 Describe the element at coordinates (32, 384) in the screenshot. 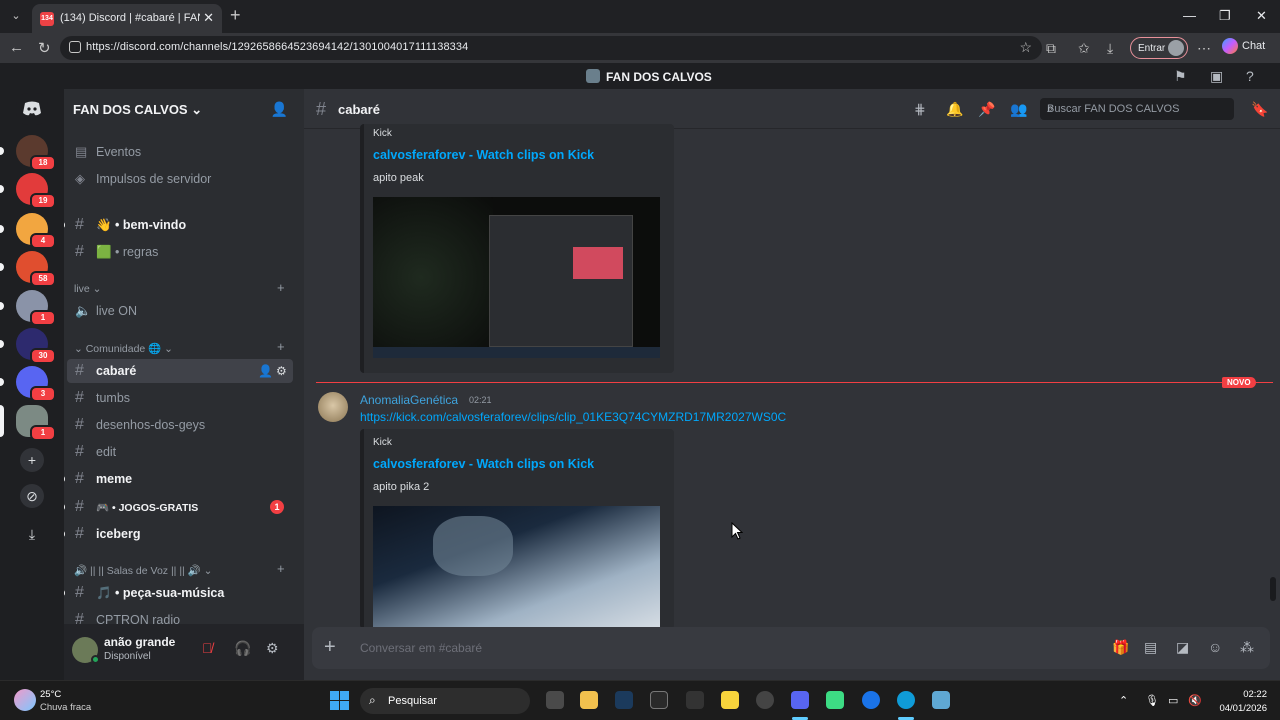

I see `server-rail: + ⊘ ⤓ 18 19 4 58 1 30 3 1` at that location.